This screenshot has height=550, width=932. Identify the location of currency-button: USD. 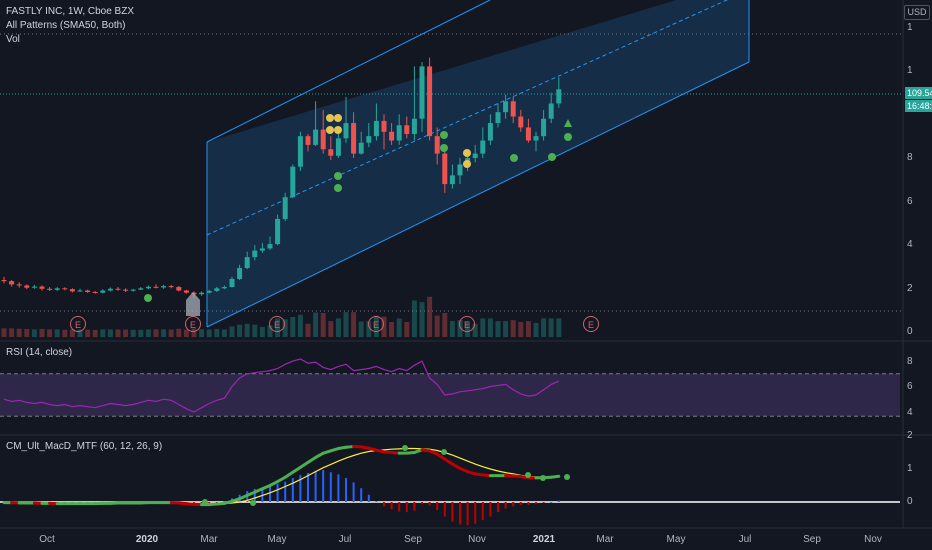
(917, 12).